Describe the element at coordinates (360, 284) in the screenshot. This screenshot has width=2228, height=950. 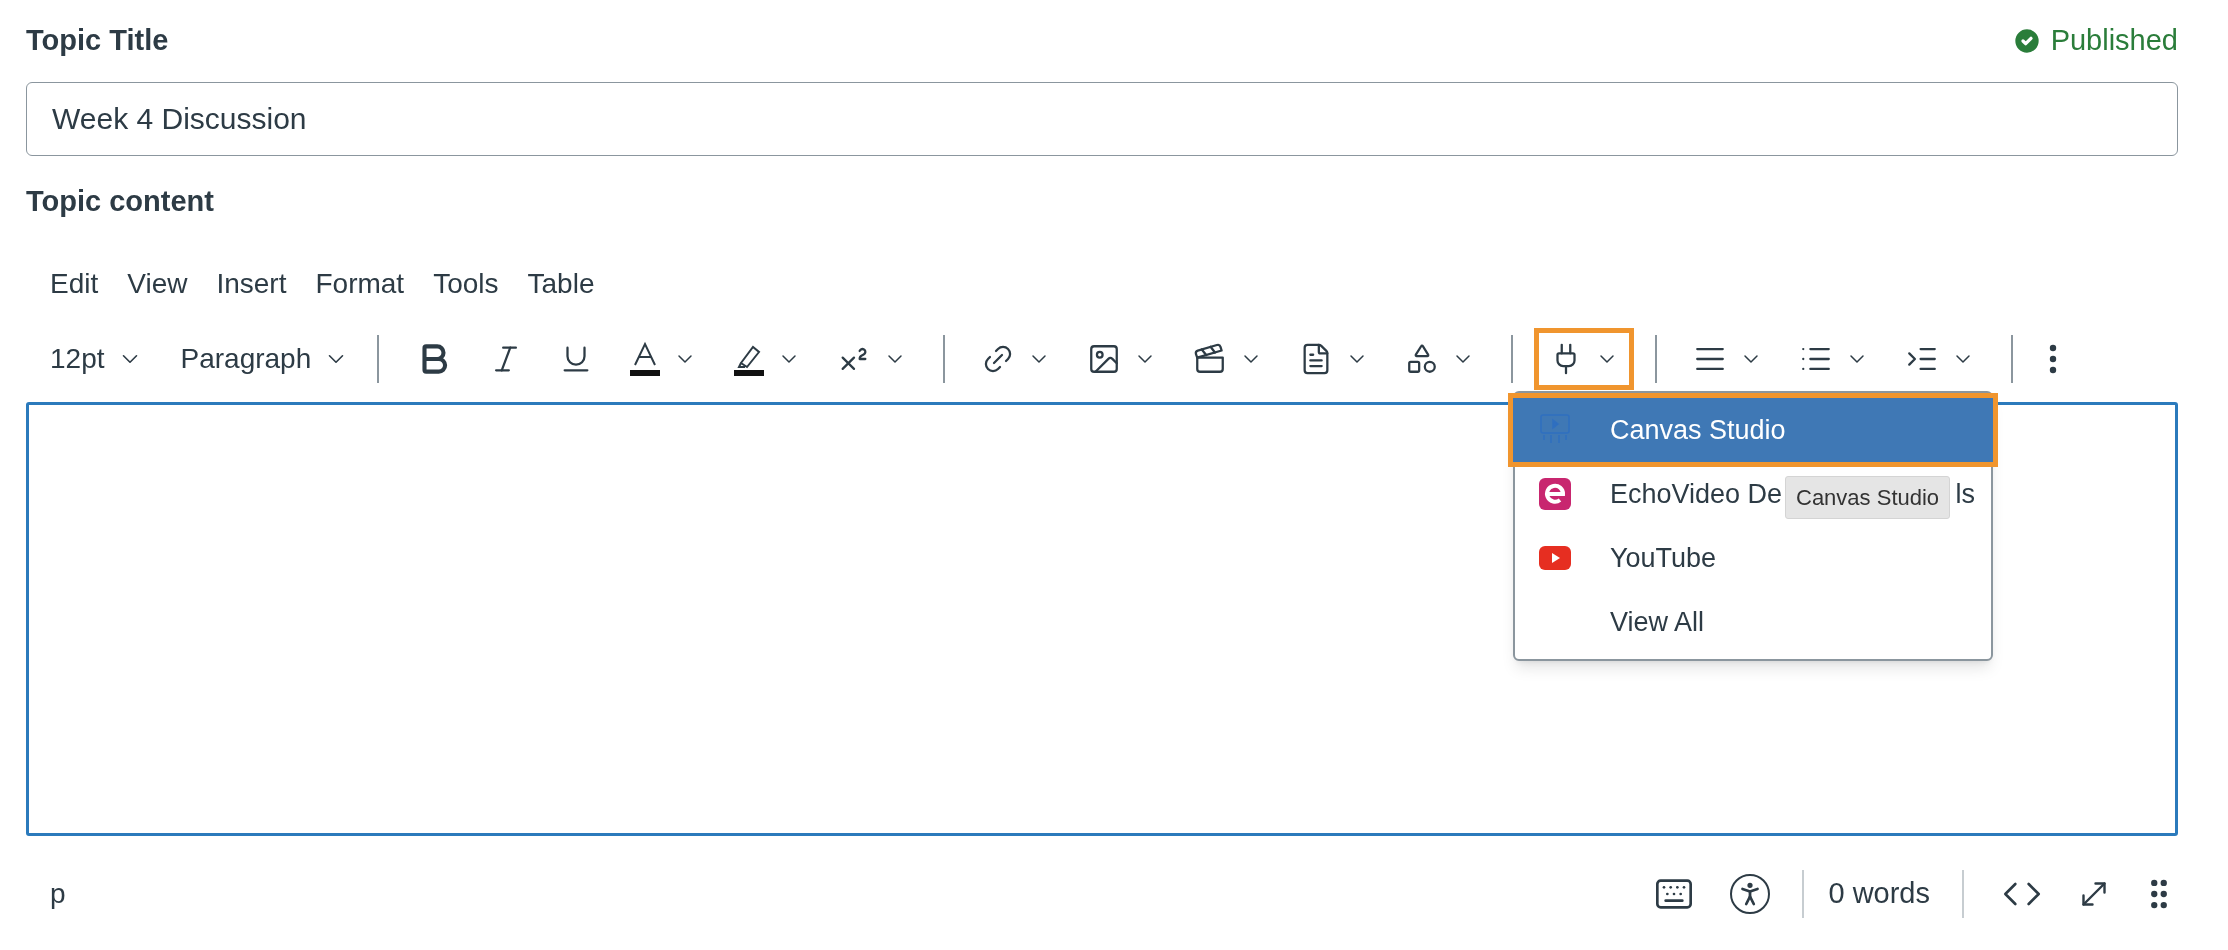
I see `menu-item: Format` at that location.